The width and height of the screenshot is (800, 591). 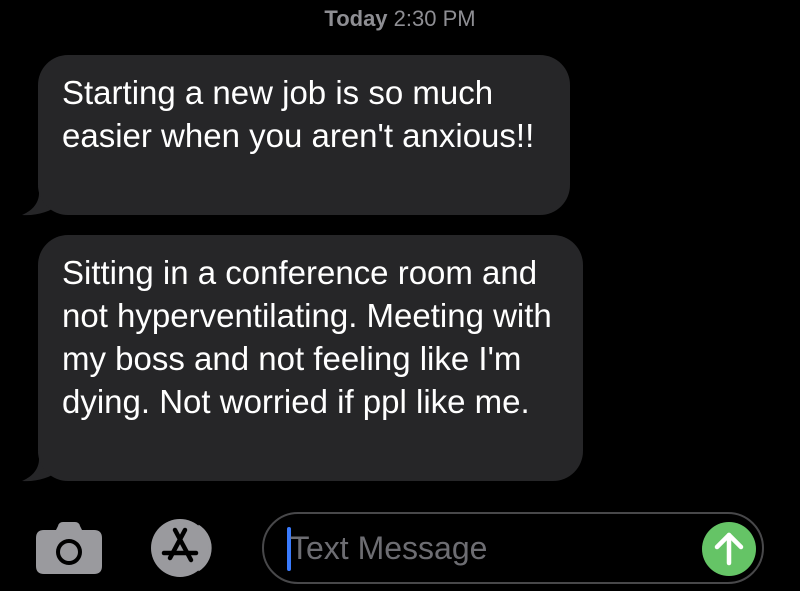 I want to click on app-store-button, so click(x=188, y=548).